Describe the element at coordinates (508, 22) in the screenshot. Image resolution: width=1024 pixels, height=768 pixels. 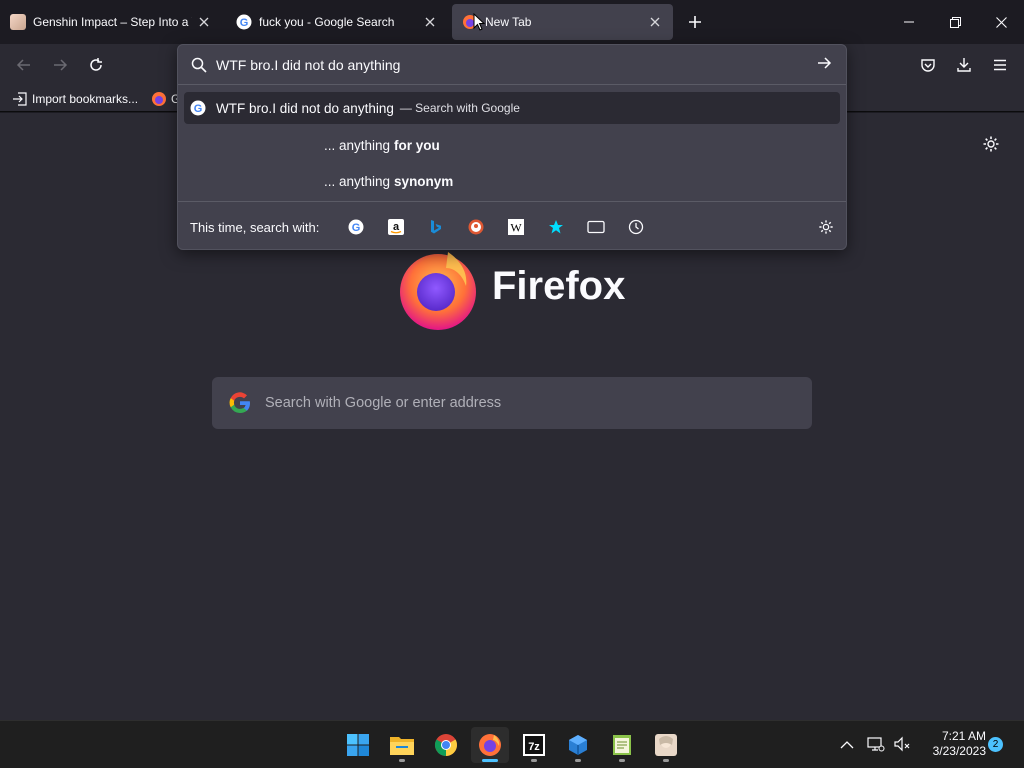
I see `tab-title: New Tab` at that location.